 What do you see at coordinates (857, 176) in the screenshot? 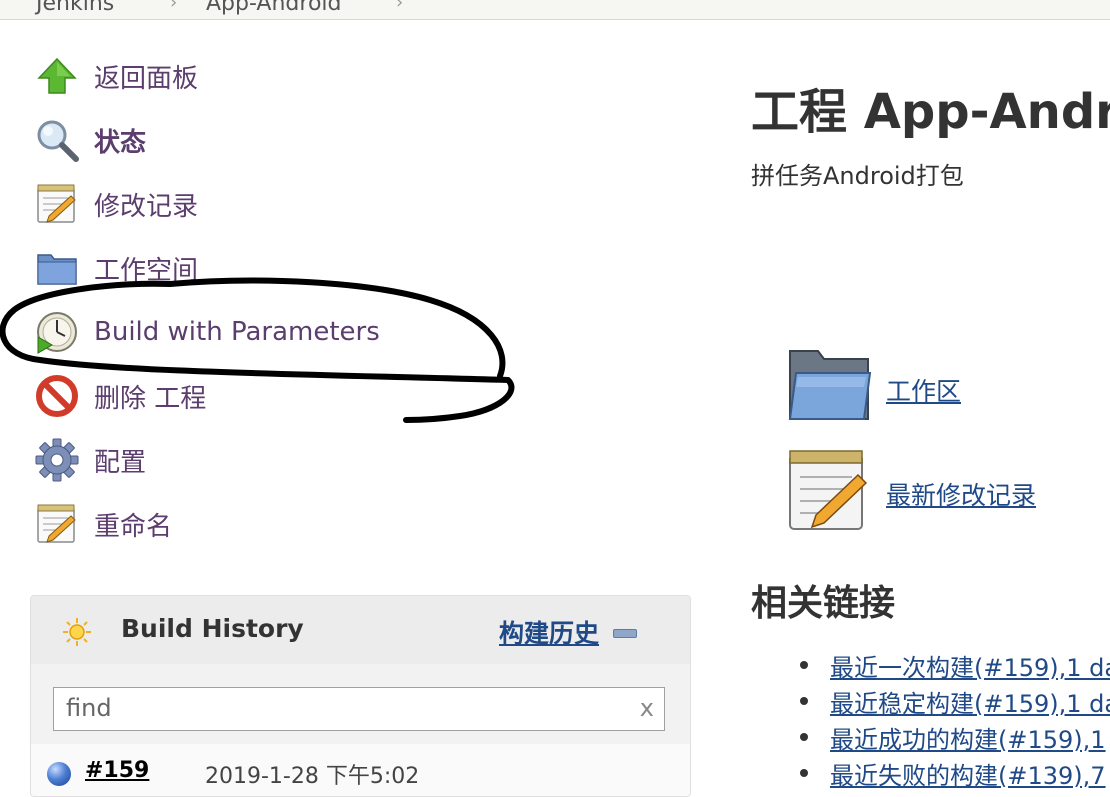
I see `project-description: 拼任务Android打包` at bounding box center [857, 176].